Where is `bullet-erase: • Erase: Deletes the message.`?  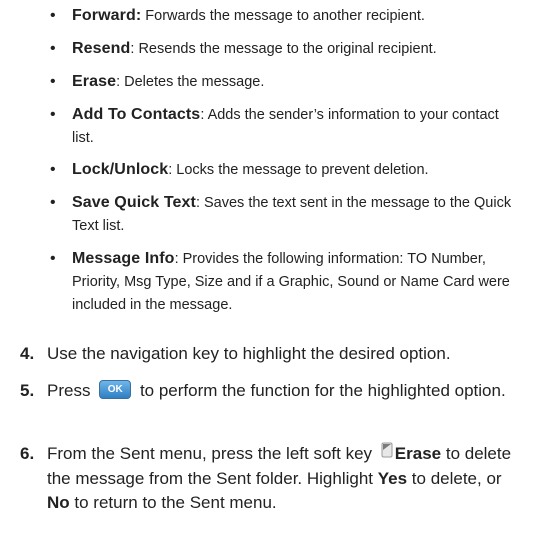 bullet-erase: • Erase: Deletes the message. is located at coordinates (281, 82).